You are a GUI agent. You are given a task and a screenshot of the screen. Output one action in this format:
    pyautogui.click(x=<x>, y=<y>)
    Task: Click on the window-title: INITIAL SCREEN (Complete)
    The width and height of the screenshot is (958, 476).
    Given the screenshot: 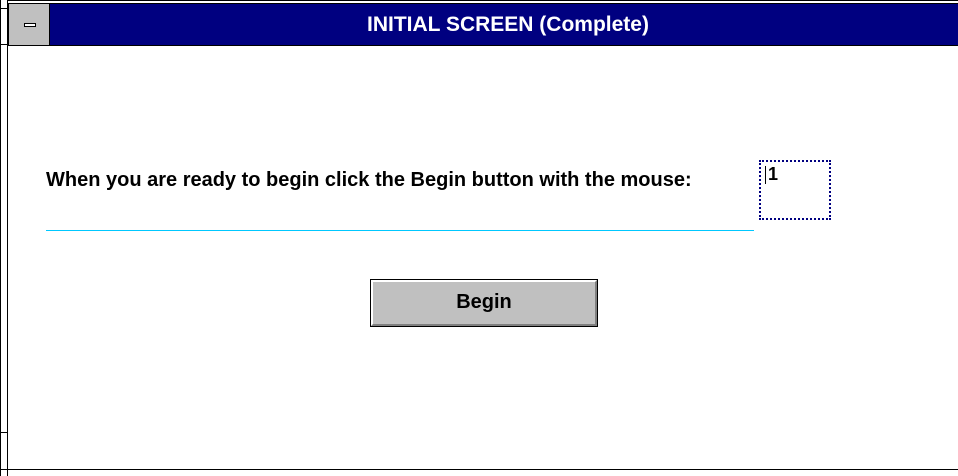 What is the action you would take?
    pyautogui.click(x=508, y=24)
    